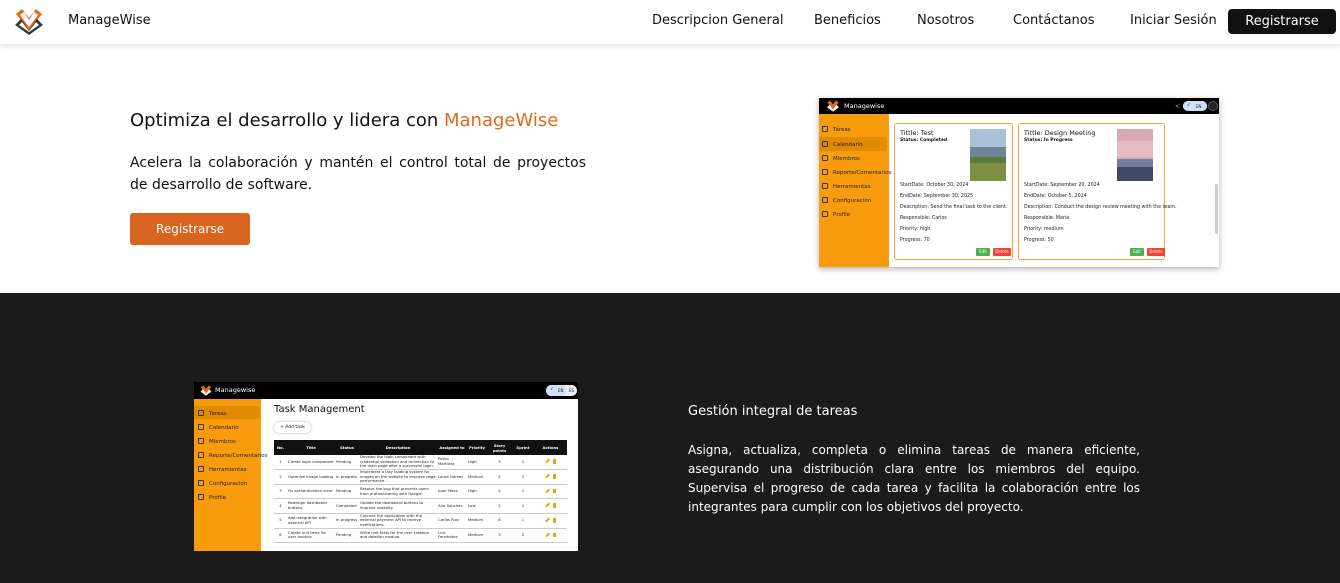 Image resolution: width=1340 pixels, height=583 pixels. Describe the element at coordinates (1282, 21) in the screenshot. I see `nav-register-button: Registrarse` at that location.